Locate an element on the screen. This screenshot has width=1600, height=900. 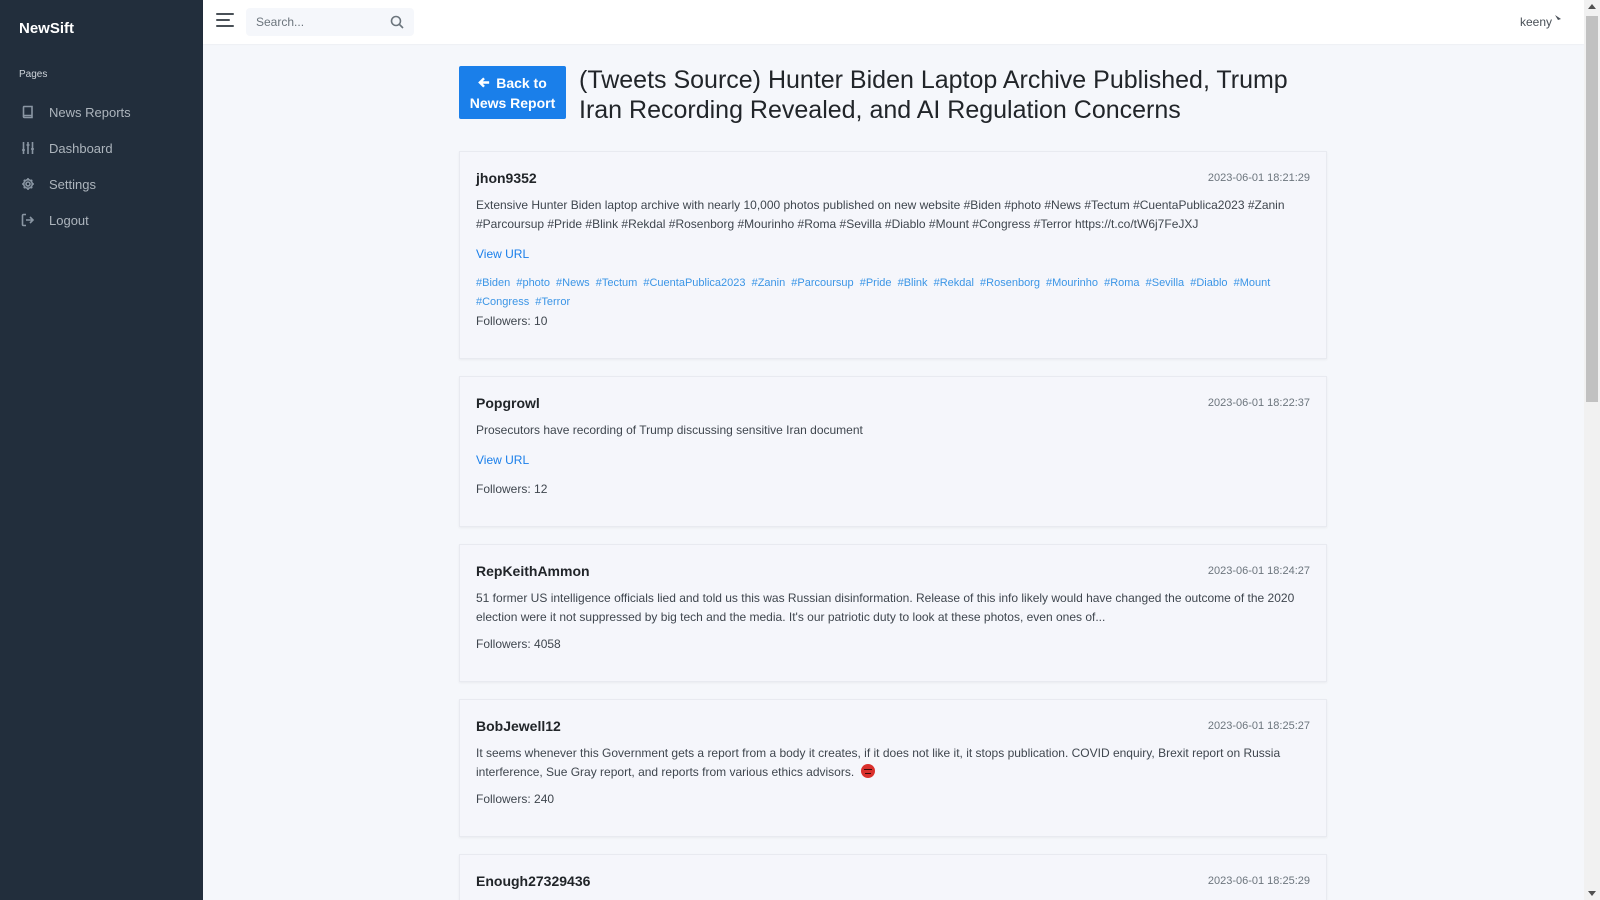
sidebar-item-dashboard: Dashboard is located at coordinates (101, 148).